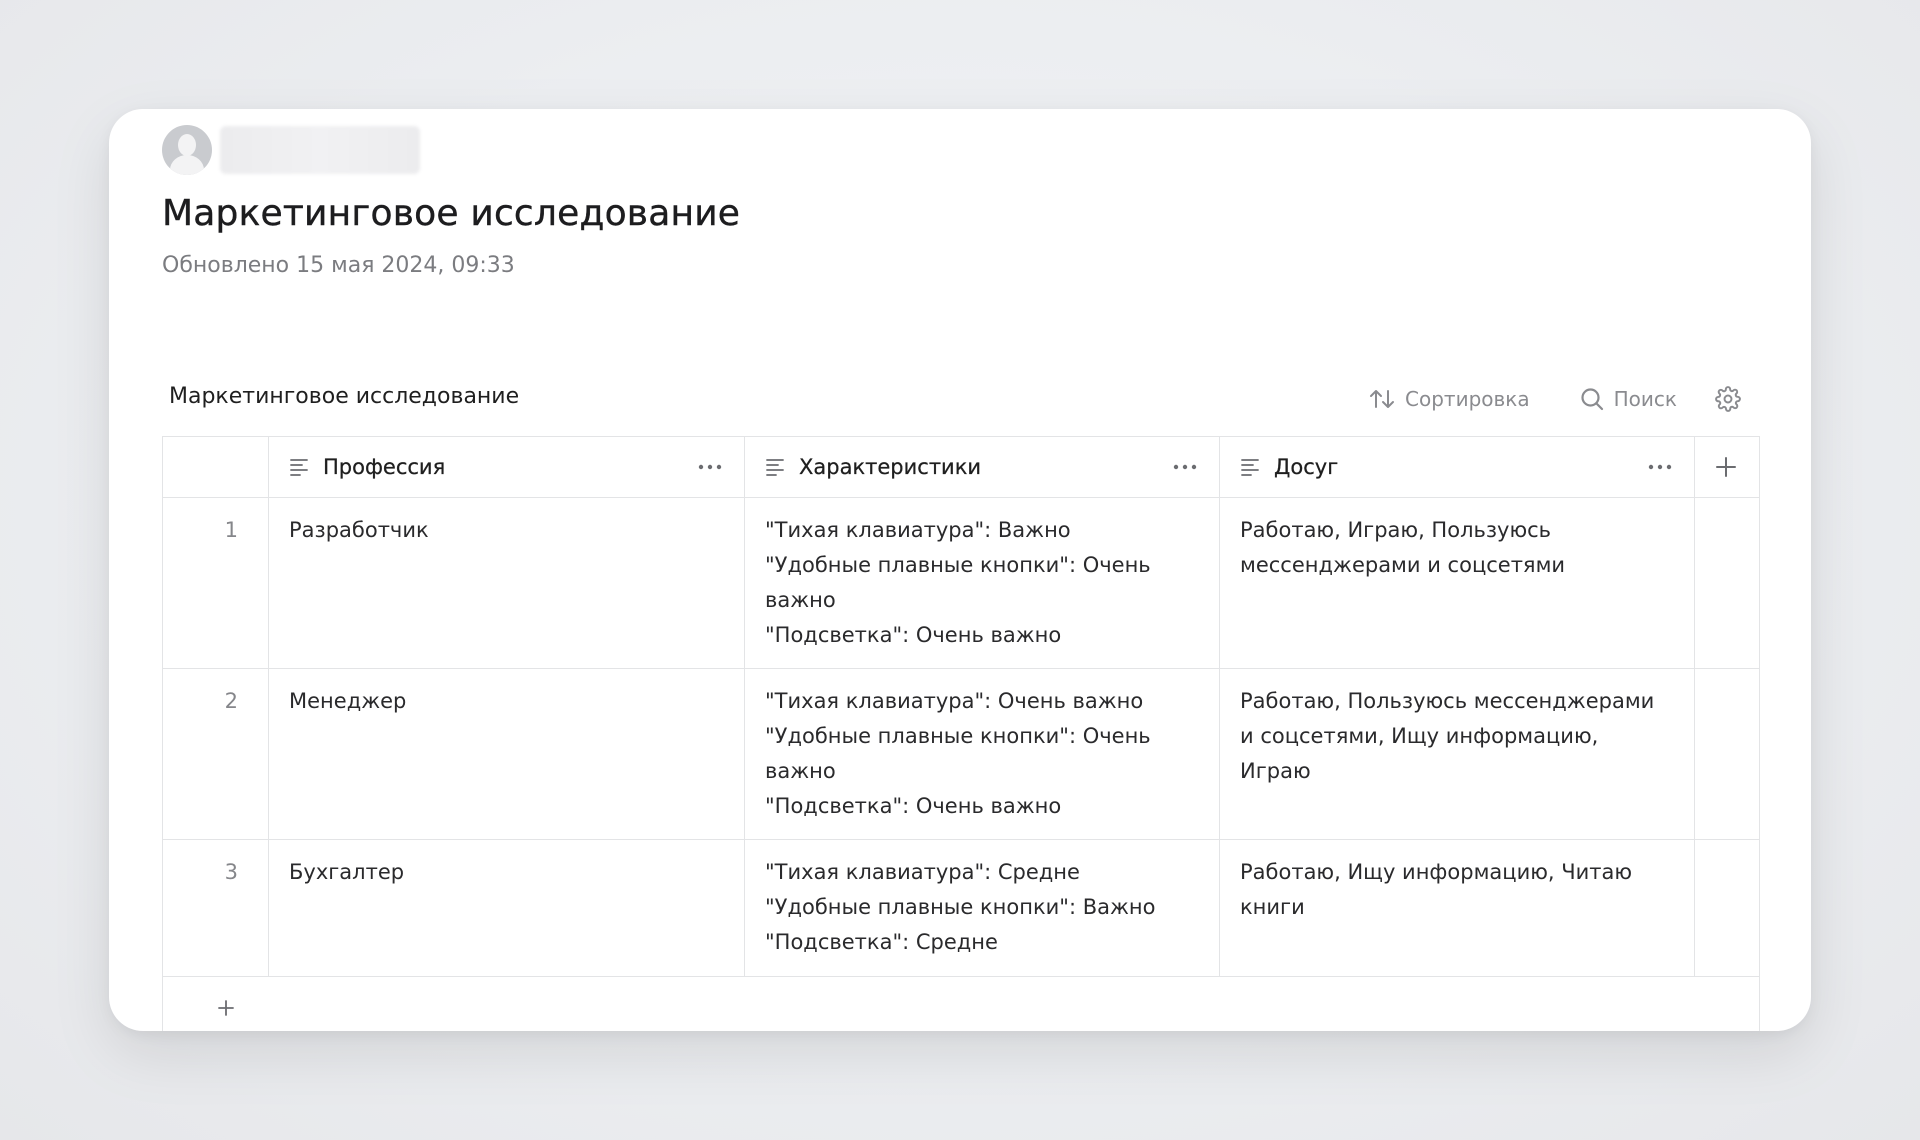 The height and width of the screenshot is (1140, 1920). What do you see at coordinates (881, 942) in the screenshot?
I see `cell-line: "Подсветка": Средне` at bounding box center [881, 942].